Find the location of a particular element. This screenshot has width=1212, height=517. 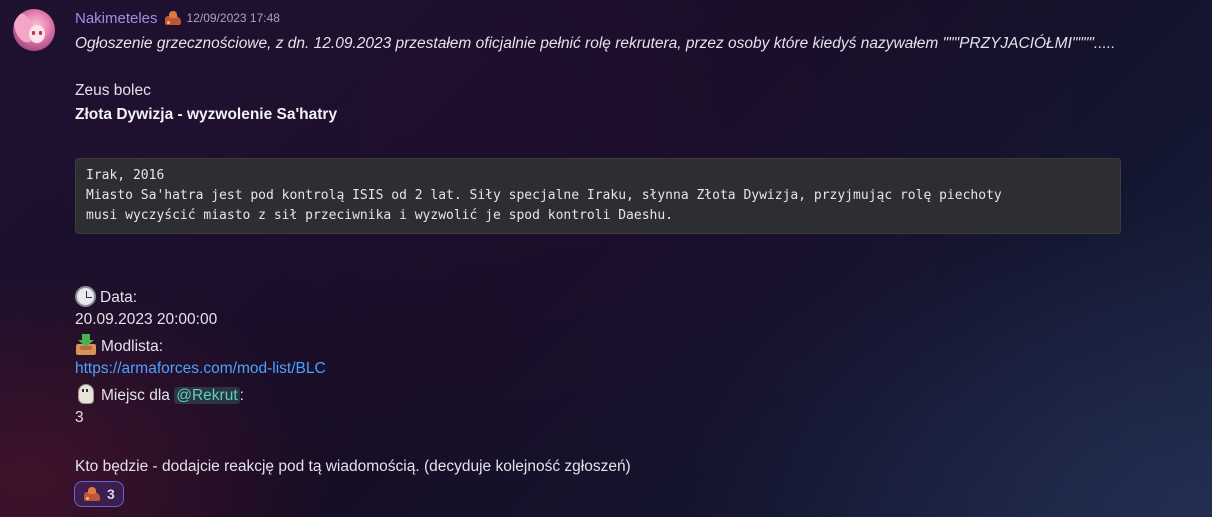

date-label-line: Data: is located at coordinates (106, 297).